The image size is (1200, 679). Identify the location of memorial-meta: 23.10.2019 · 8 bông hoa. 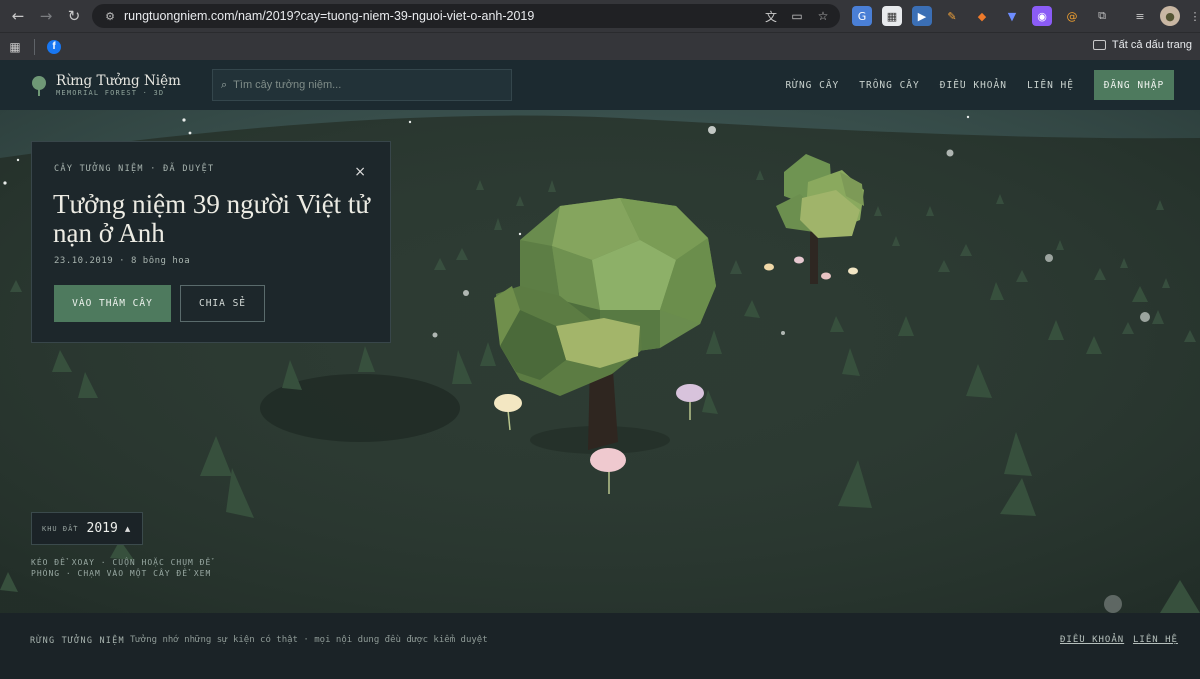
(122, 261).